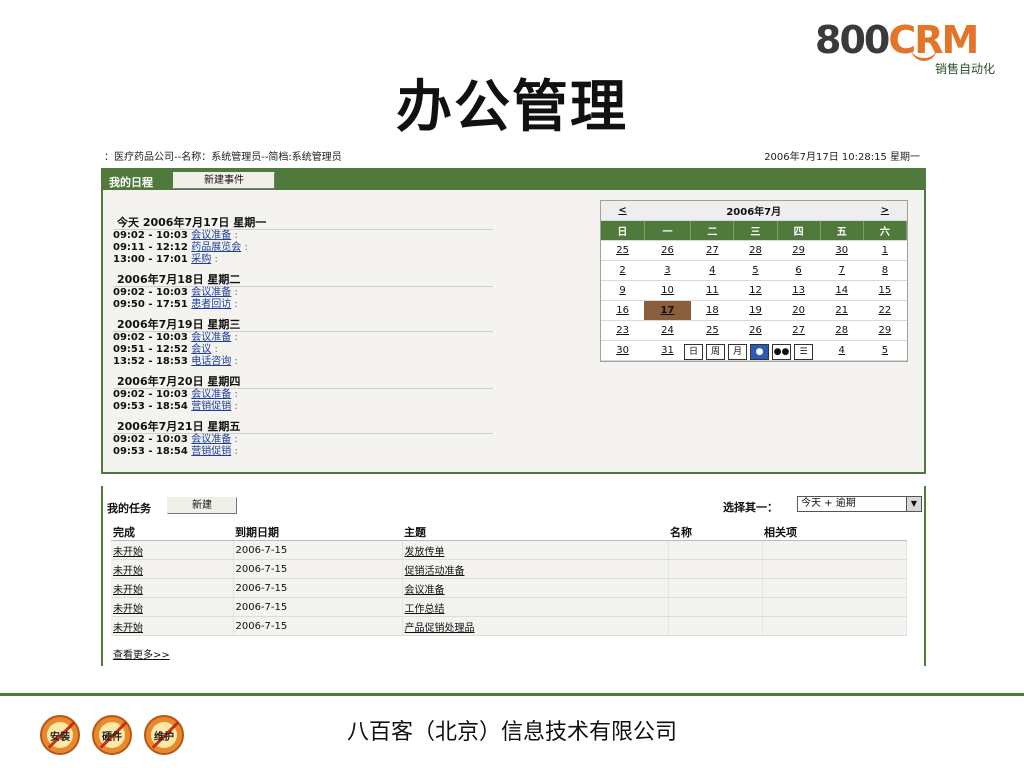 This screenshot has height=768, width=1024. Describe the element at coordinates (715, 607) in the screenshot. I see `task-name-cell` at that location.